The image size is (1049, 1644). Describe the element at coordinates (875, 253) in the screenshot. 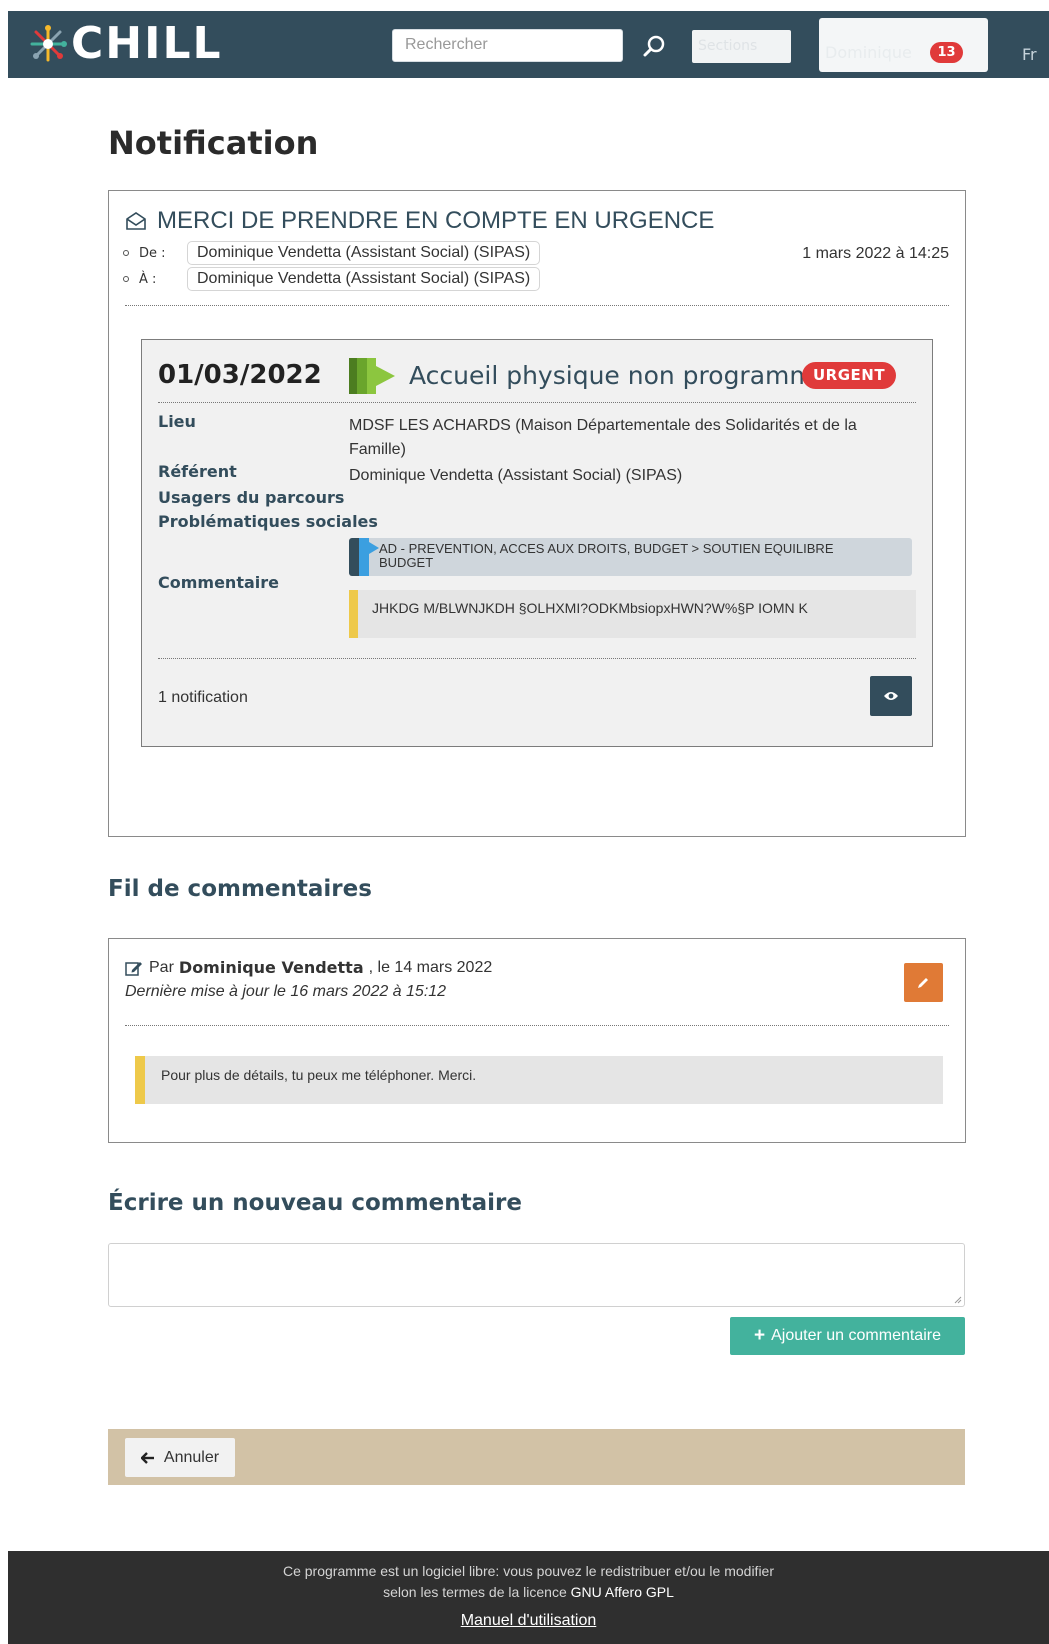

I see `notification-date: 1 mars 2022 à 14:25` at that location.